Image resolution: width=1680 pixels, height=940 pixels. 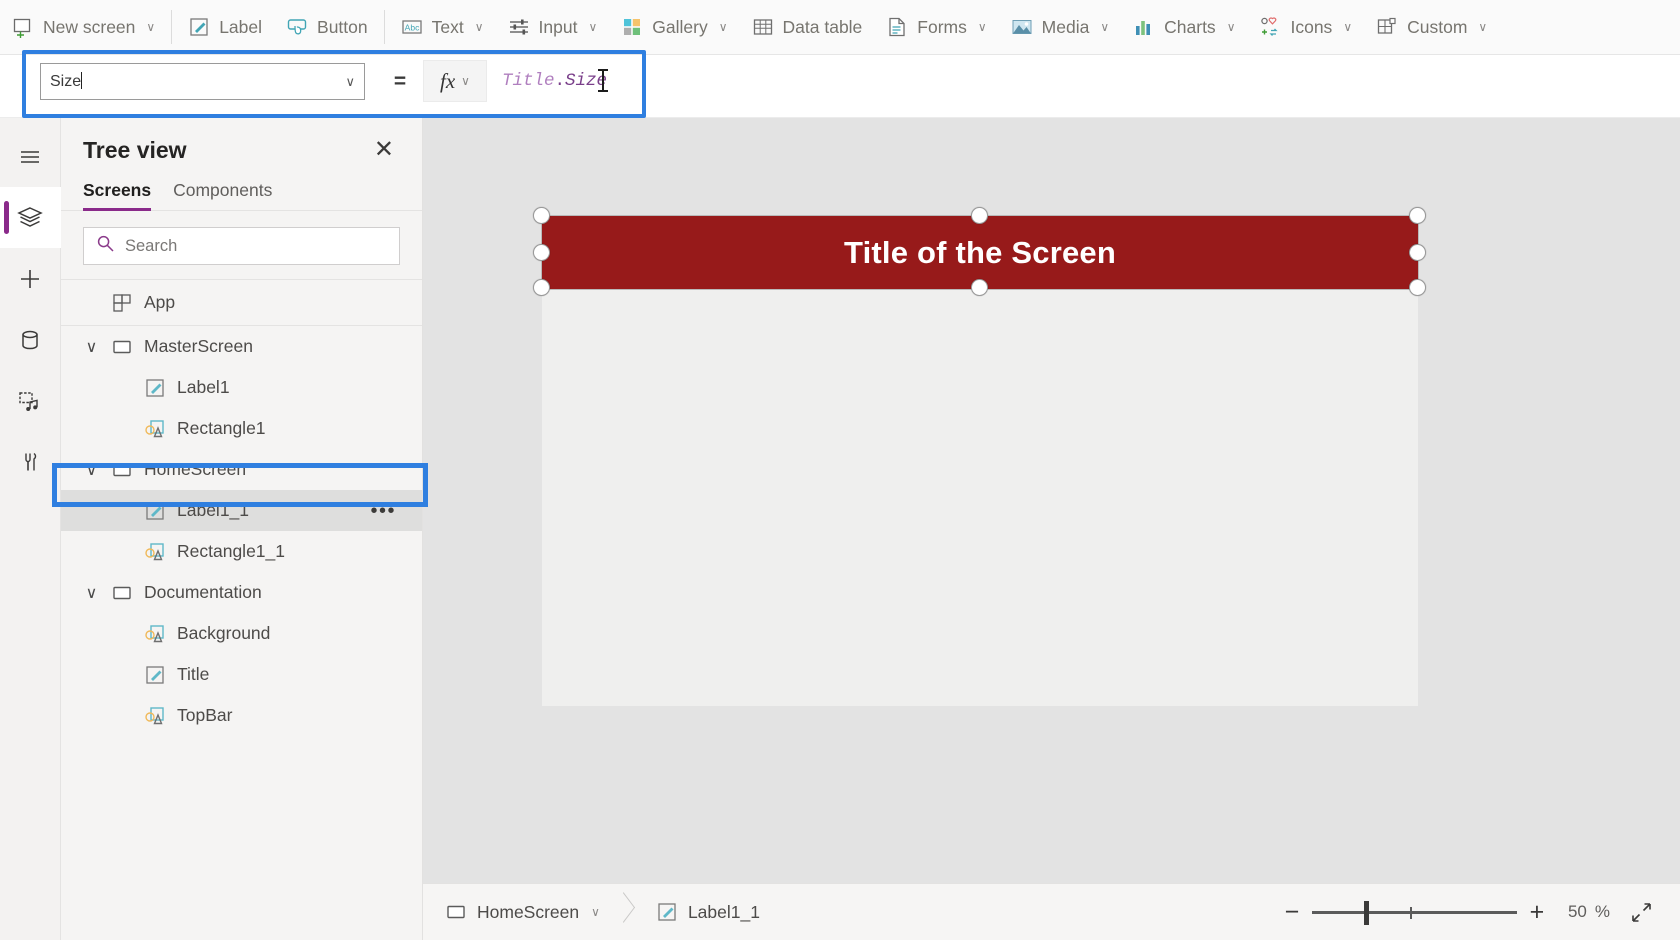 I want to click on toolbar-charts-label: Charts, so click(x=1190, y=26).